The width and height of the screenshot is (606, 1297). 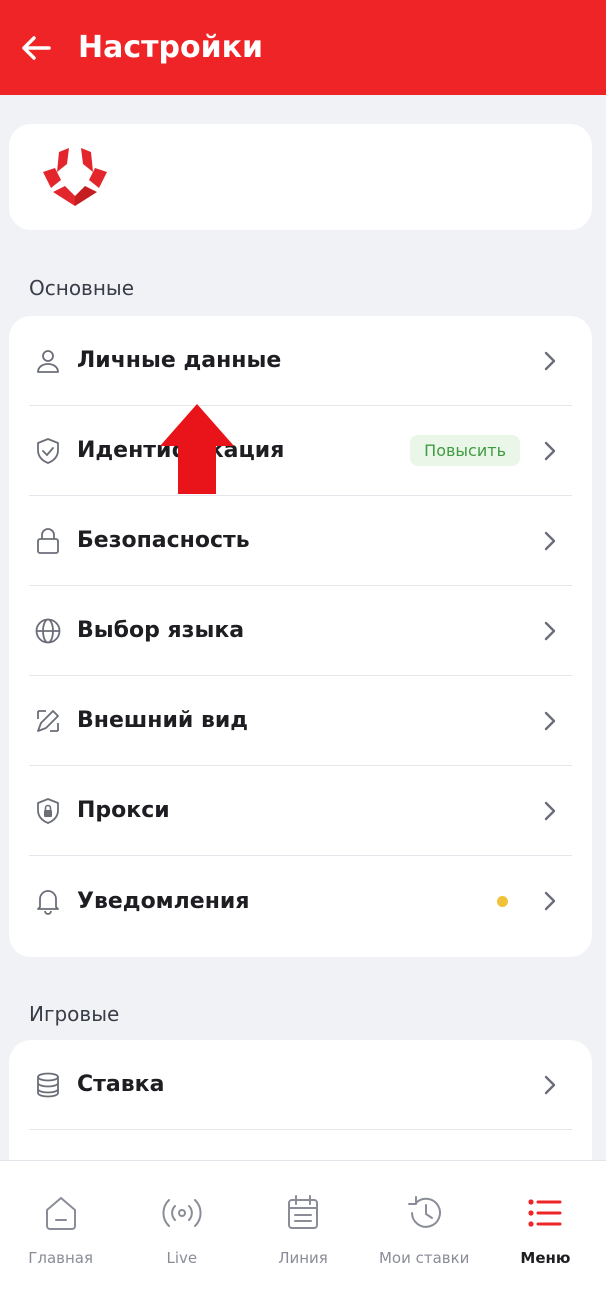 I want to click on shield-lock-icon, so click(x=48, y=811).